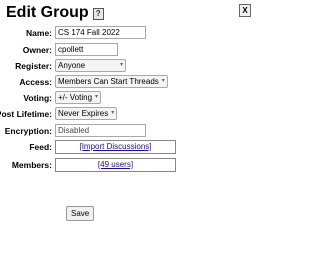  What do you see at coordinates (100, 32) in the screenshot?
I see `name-input: CS 174 Fall 2022` at bounding box center [100, 32].